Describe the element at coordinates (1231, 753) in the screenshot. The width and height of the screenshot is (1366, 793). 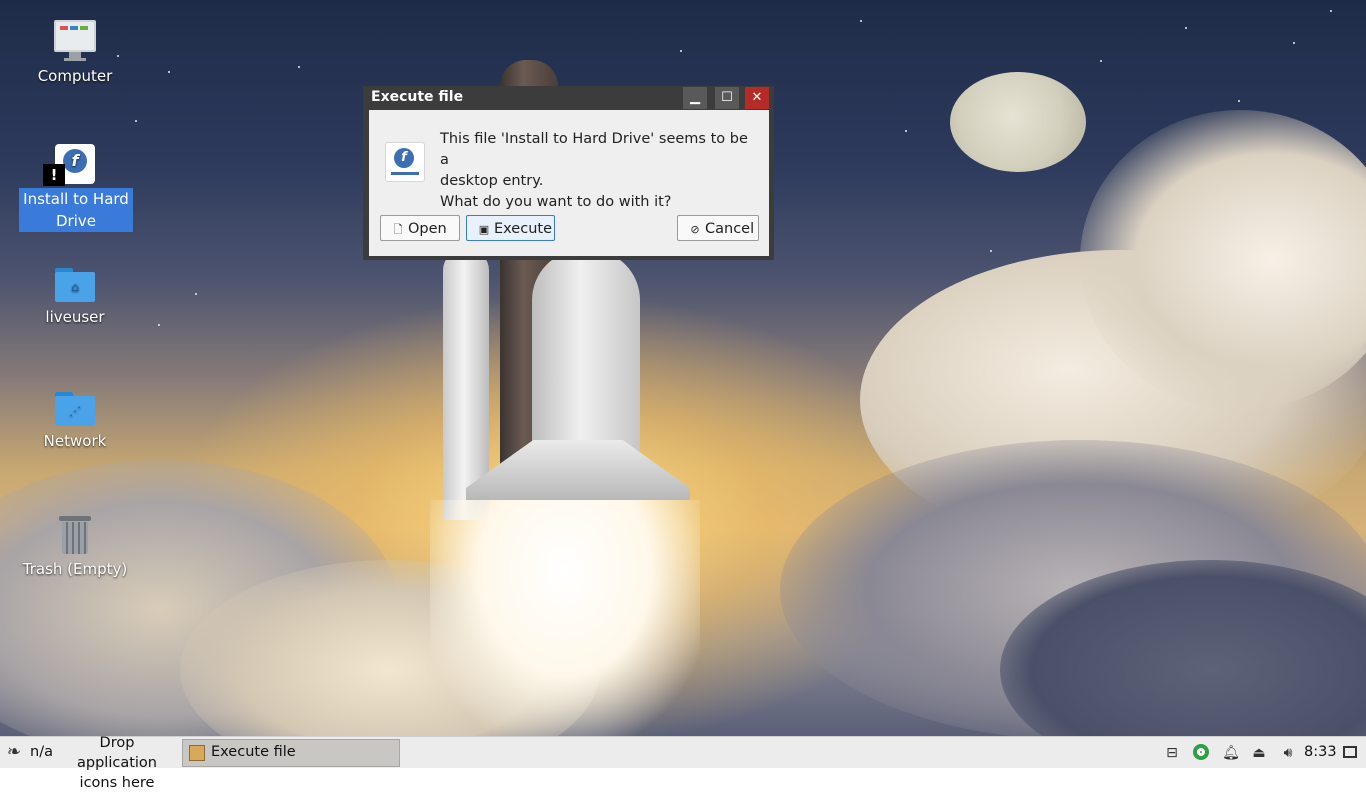
I see `notification-bell-icon: 🔔︎` at that location.